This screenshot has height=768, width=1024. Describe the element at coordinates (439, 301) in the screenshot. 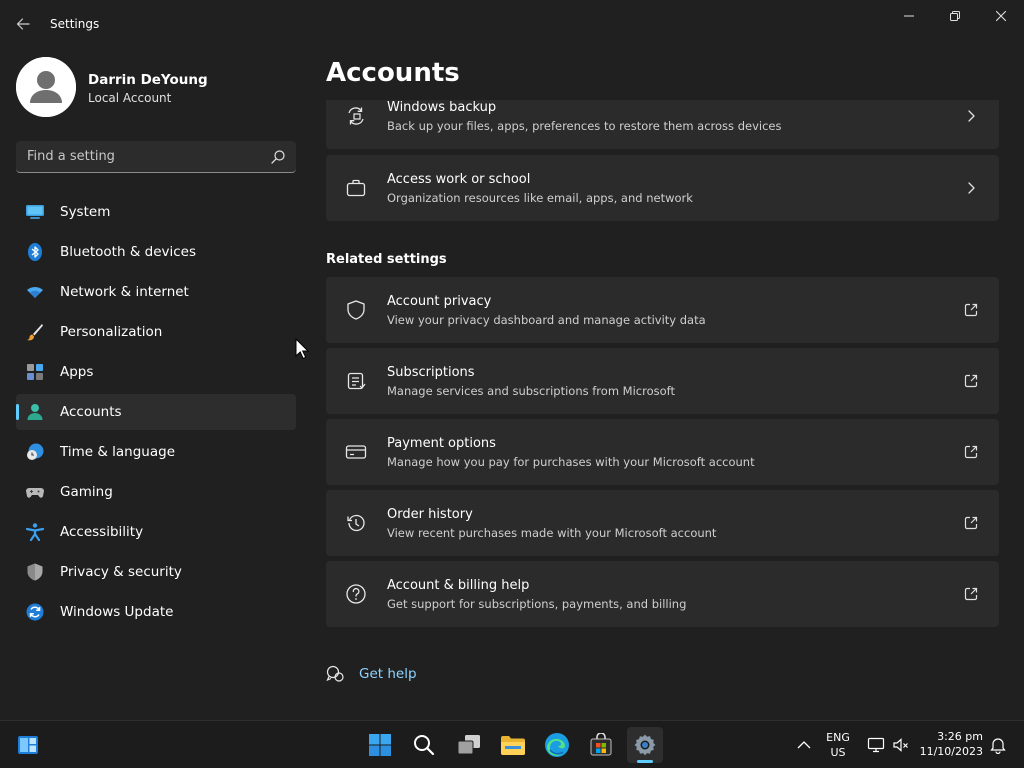

I see `card-title: Account privacy` at that location.